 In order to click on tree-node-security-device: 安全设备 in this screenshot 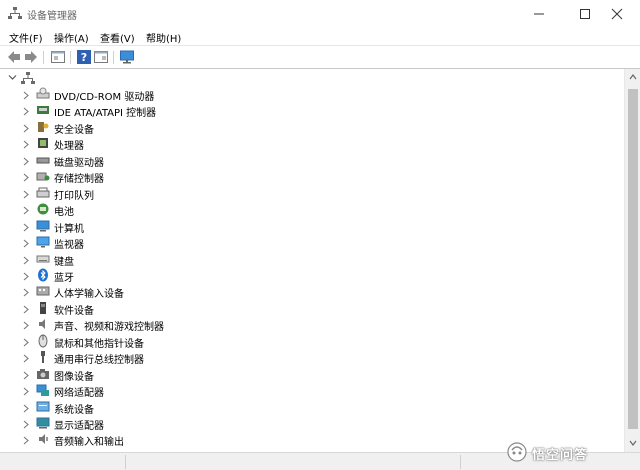, I will do `click(200, 128)`.